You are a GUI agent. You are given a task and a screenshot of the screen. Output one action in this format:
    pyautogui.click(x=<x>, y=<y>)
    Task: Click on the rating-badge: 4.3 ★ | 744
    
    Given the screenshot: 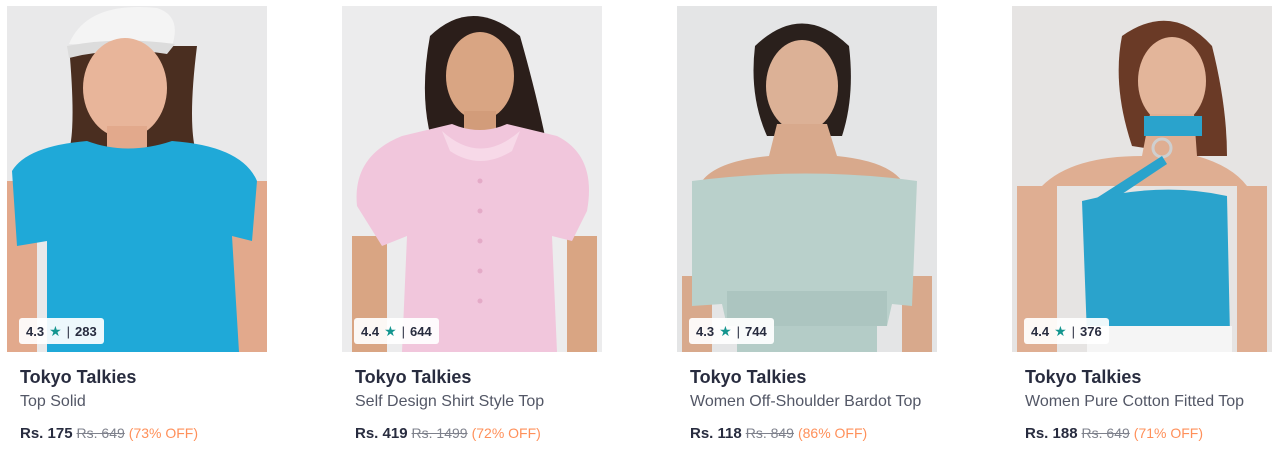 What is the action you would take?
    pyautogui.click(x=731, y=331)
    